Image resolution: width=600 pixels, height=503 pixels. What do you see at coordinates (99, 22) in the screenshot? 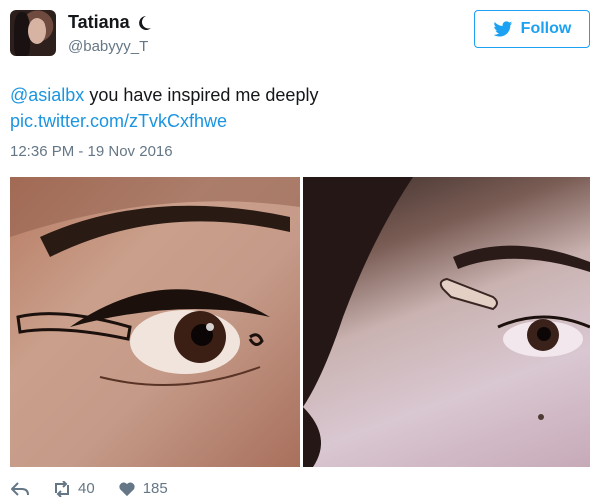
I see `user-name-text: Tatiana` at bounding box center [99, 22].